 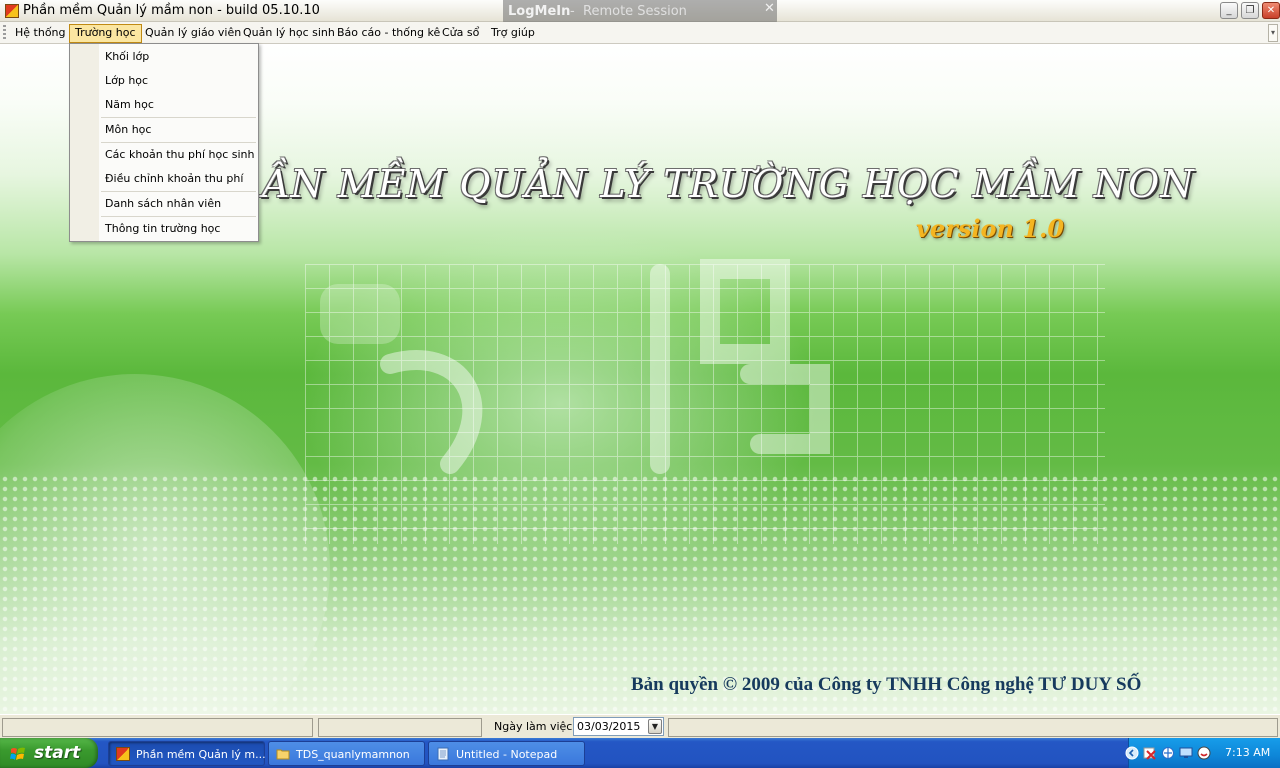 I want to click on banner-title: ẦN MỀM QUẢN LÝ TRƯỜNG HỌC MẦM NON, so click(x=728, y=184).